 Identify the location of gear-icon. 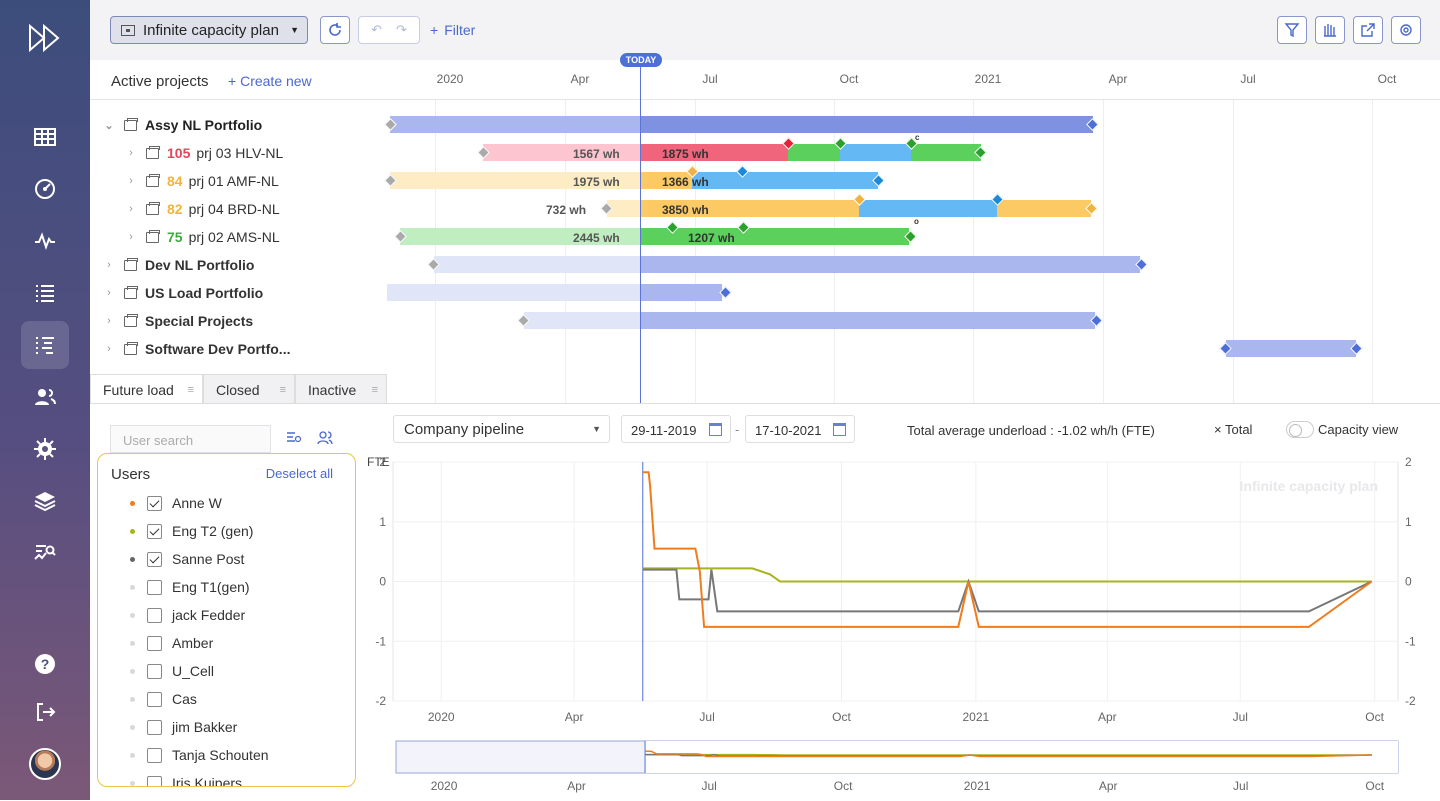
(1406, 30).